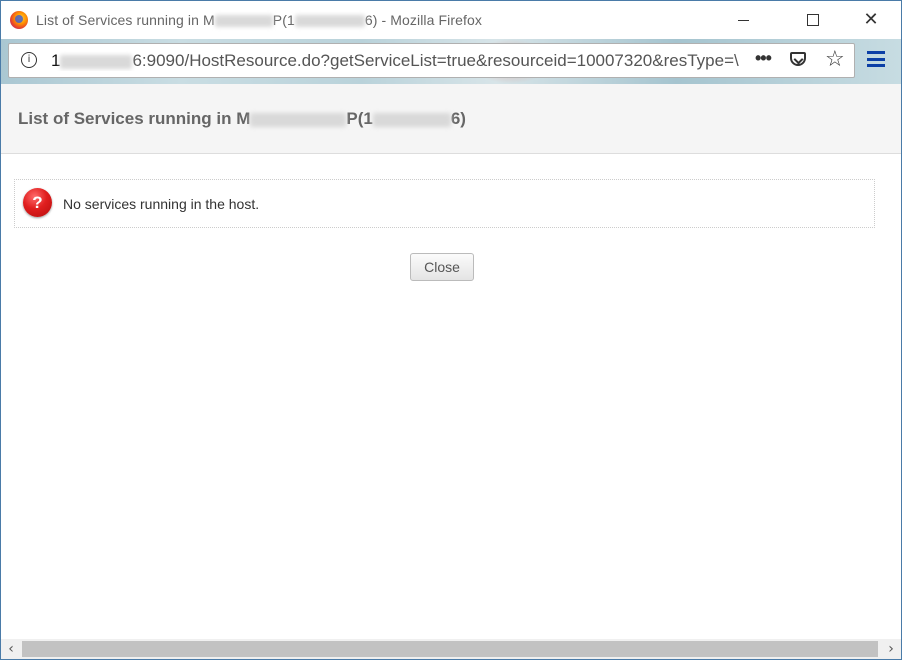  I want to click on scroll-right-arrow-icon: ›, so click(891, 649).